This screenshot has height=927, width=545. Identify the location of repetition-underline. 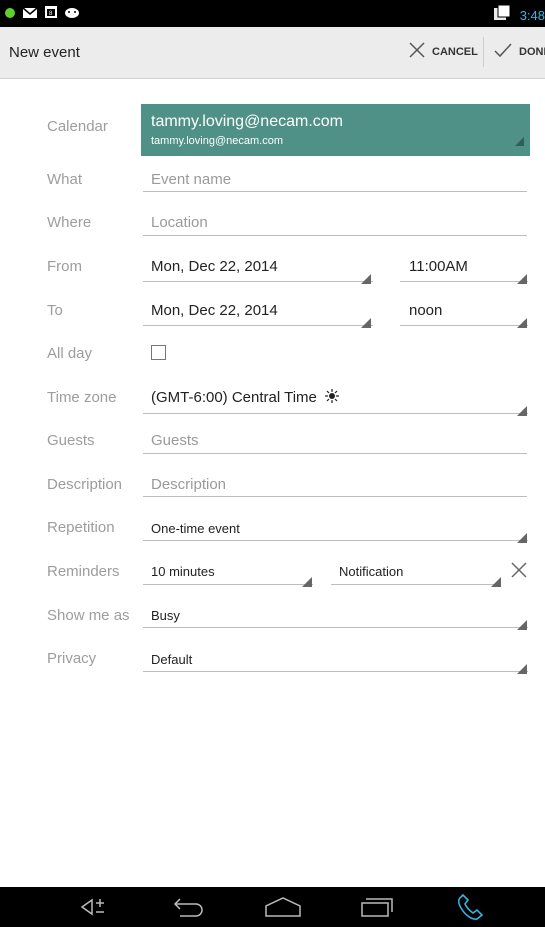
(335, 540).